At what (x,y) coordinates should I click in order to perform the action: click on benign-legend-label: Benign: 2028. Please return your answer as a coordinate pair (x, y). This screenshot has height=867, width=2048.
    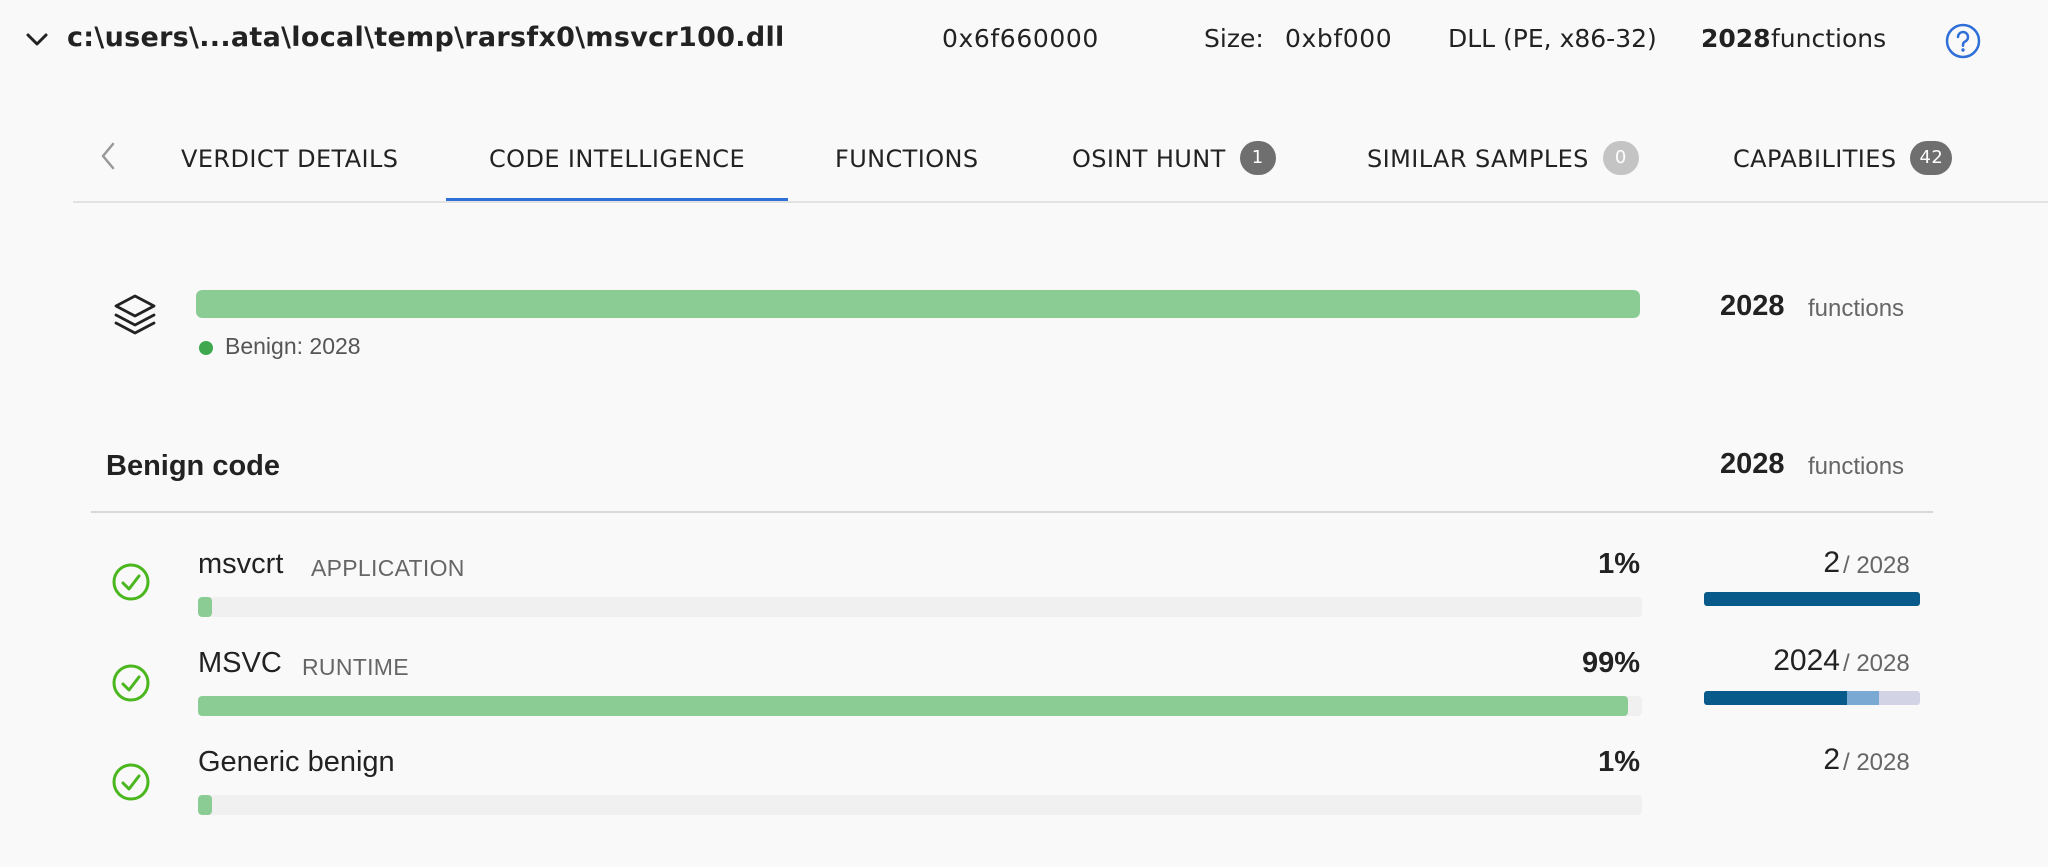
    Looking at the image, I should click on (293, 346).